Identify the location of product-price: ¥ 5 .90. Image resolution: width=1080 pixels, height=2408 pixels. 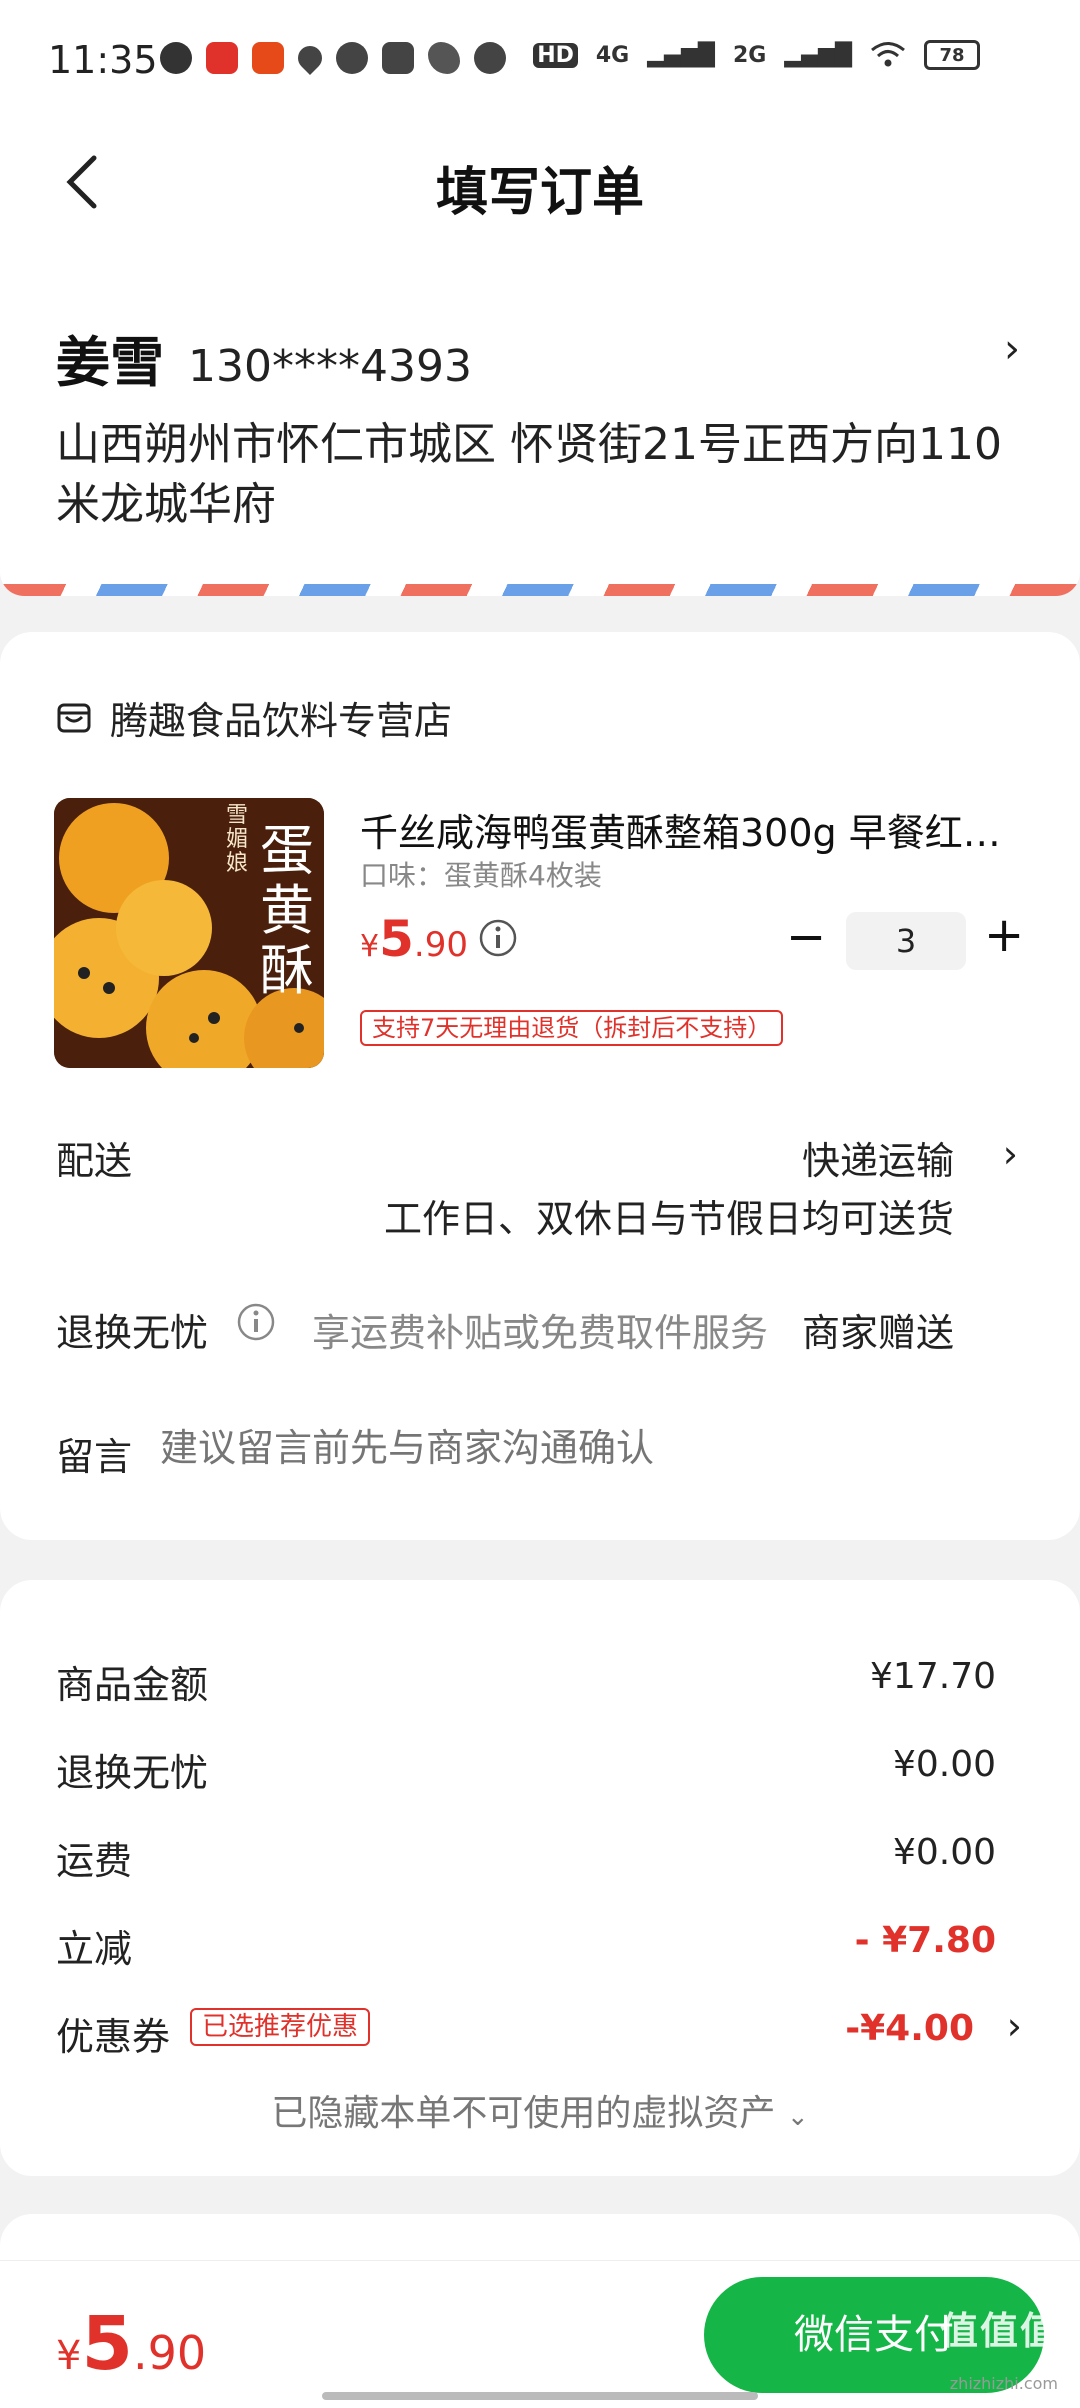
(414, 939).